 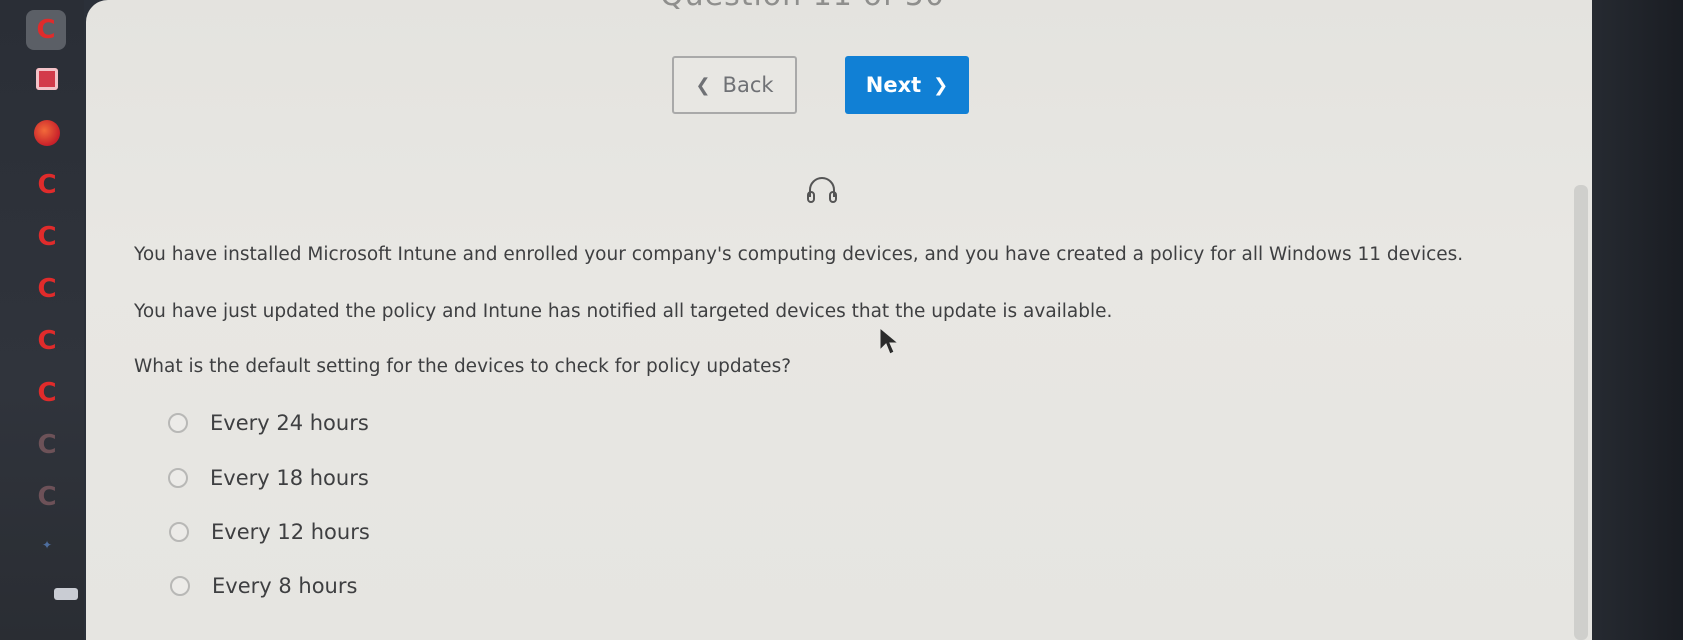 What do you see at coordinates (822, 190) in the screenshot?
I see `headphones-icon` at bounding box center [822, 190].